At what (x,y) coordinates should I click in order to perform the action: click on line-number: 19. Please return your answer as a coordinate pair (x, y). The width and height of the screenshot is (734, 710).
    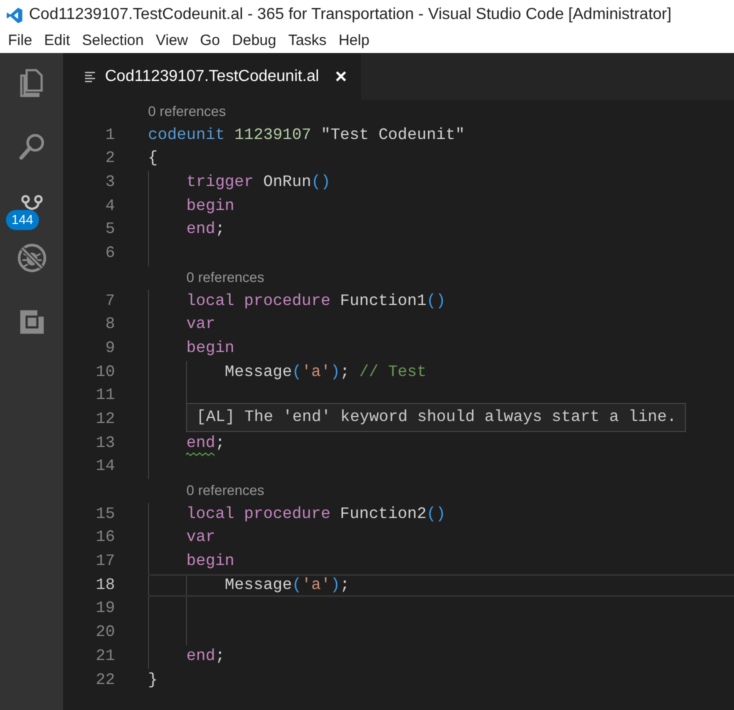
    Looking at the image, I should click on (104, 609).